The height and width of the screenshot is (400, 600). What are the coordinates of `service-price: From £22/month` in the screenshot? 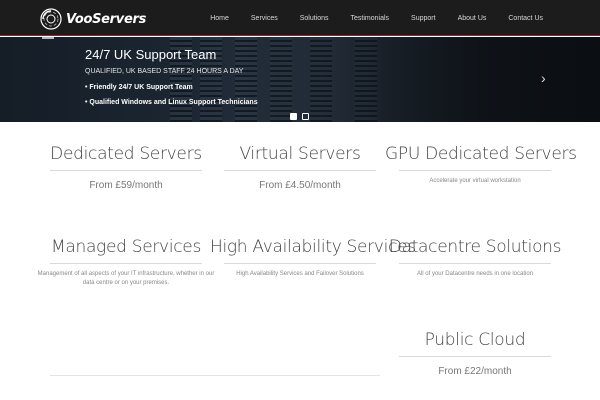 It's located at (475, 371).